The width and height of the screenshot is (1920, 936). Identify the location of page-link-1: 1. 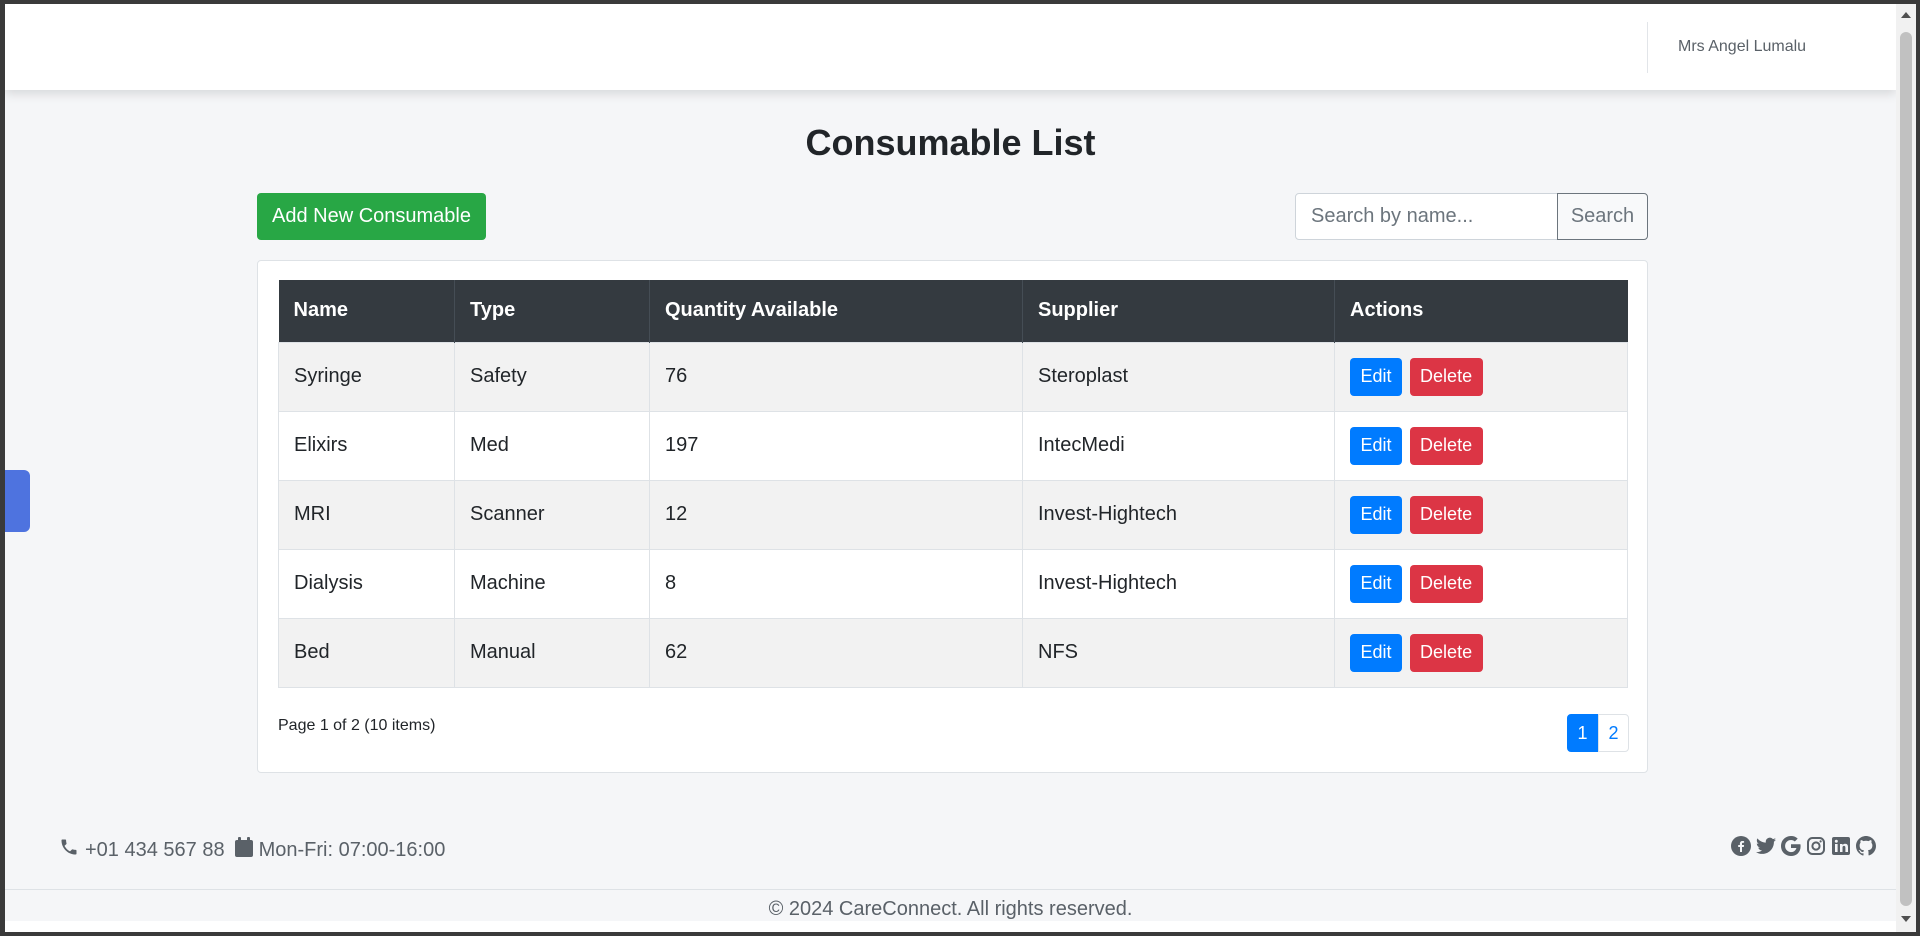
(1582, 733).